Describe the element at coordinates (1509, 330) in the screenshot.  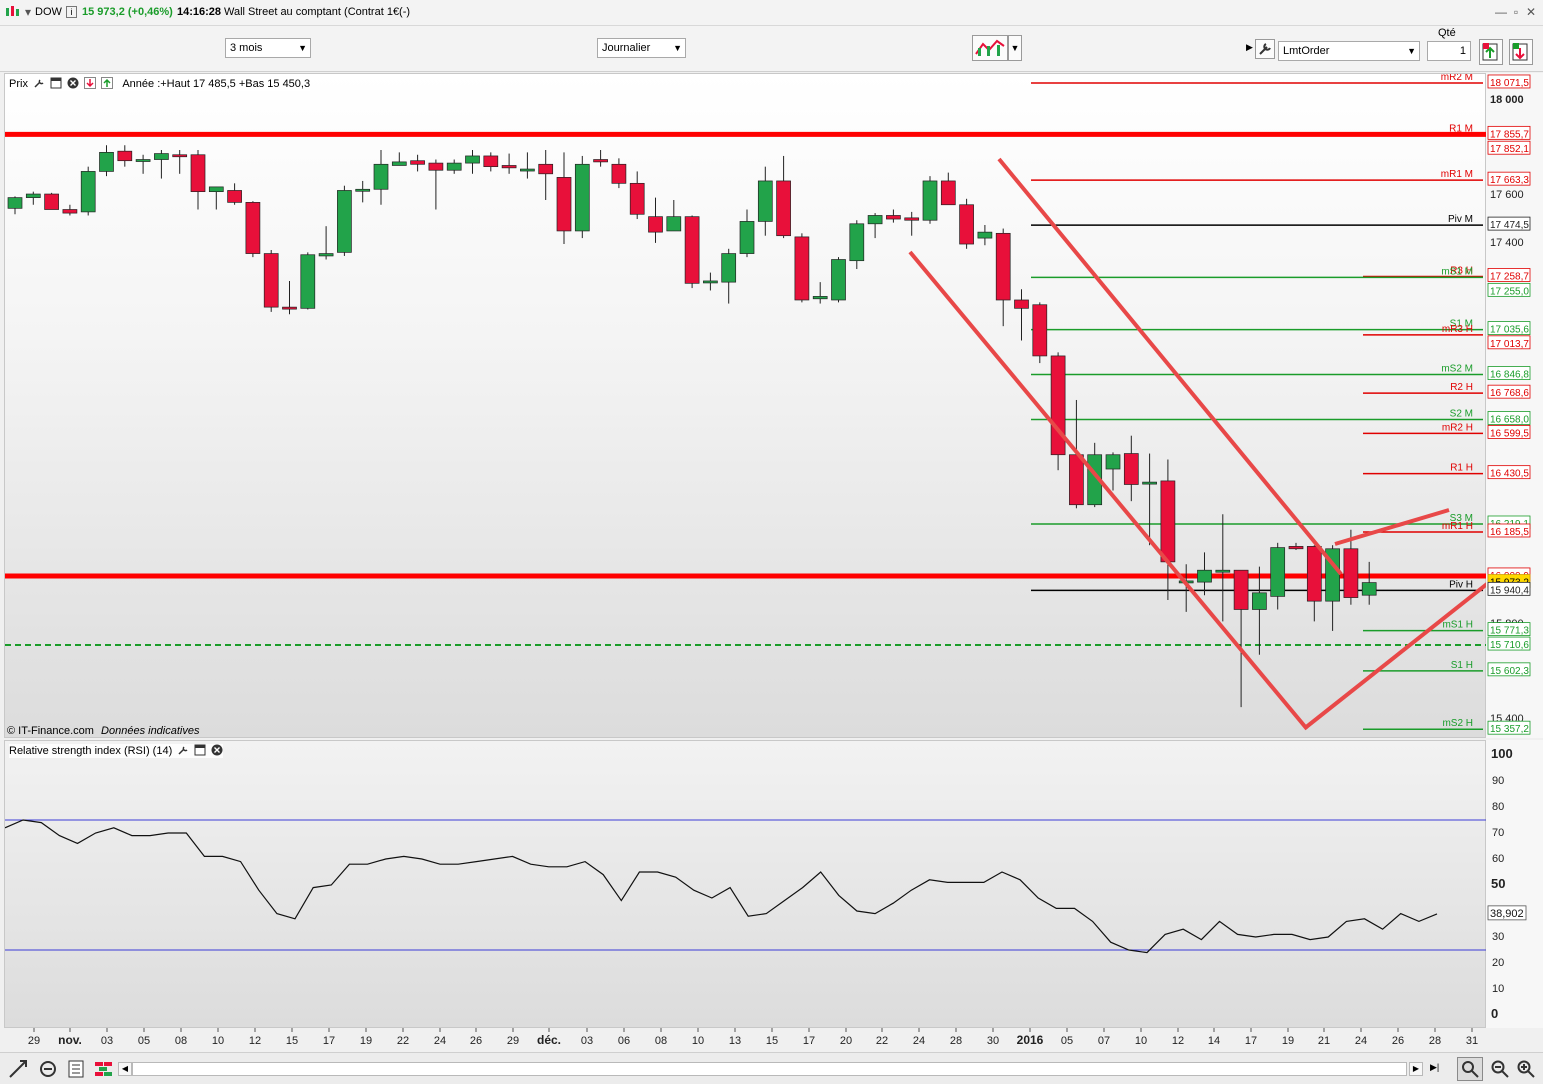
I see `level-label: 17 035,6` at that location.